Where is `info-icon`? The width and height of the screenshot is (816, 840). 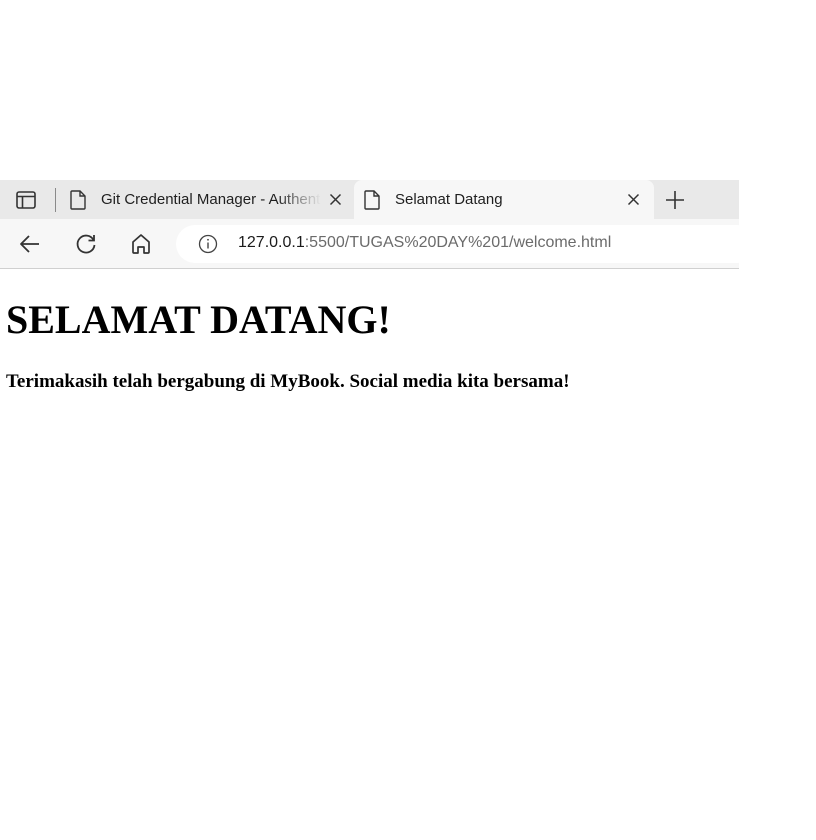
info-icon is located at coordinates (208, 244).